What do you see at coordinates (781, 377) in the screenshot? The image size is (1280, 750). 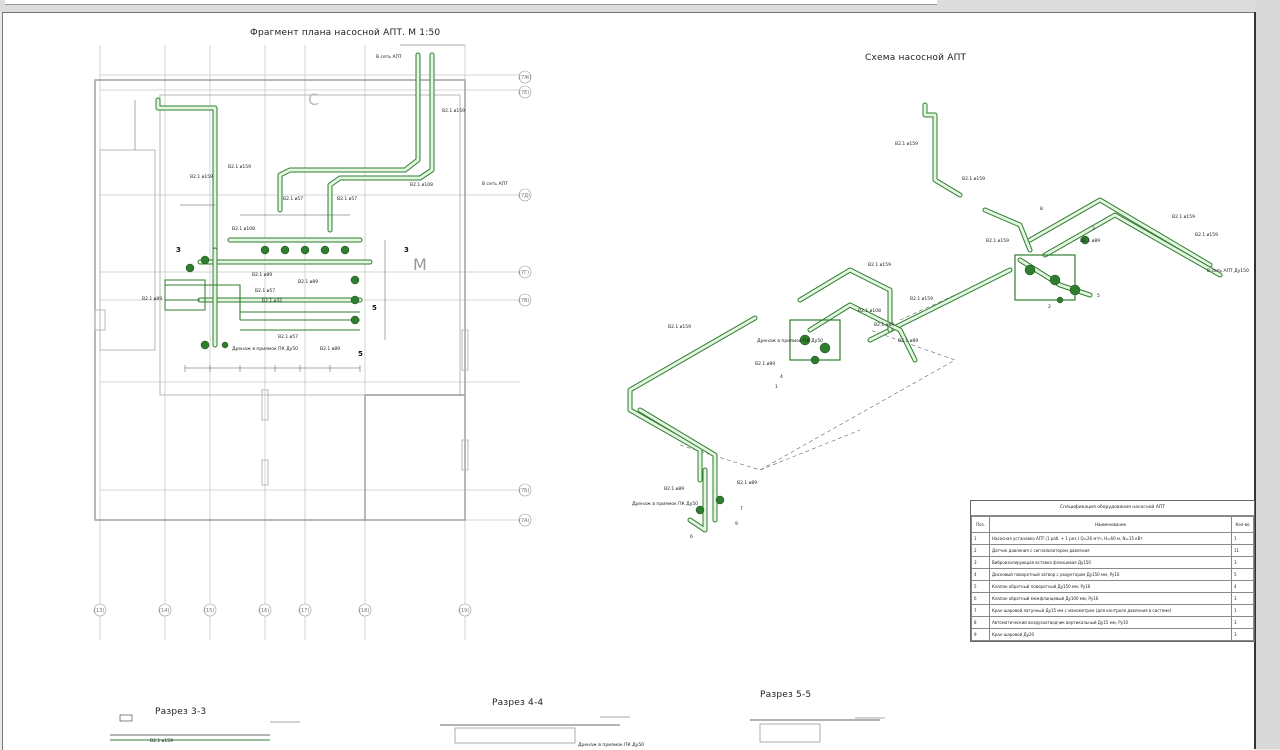 I see `position-mark: 4` at bounding box center [781, 377].